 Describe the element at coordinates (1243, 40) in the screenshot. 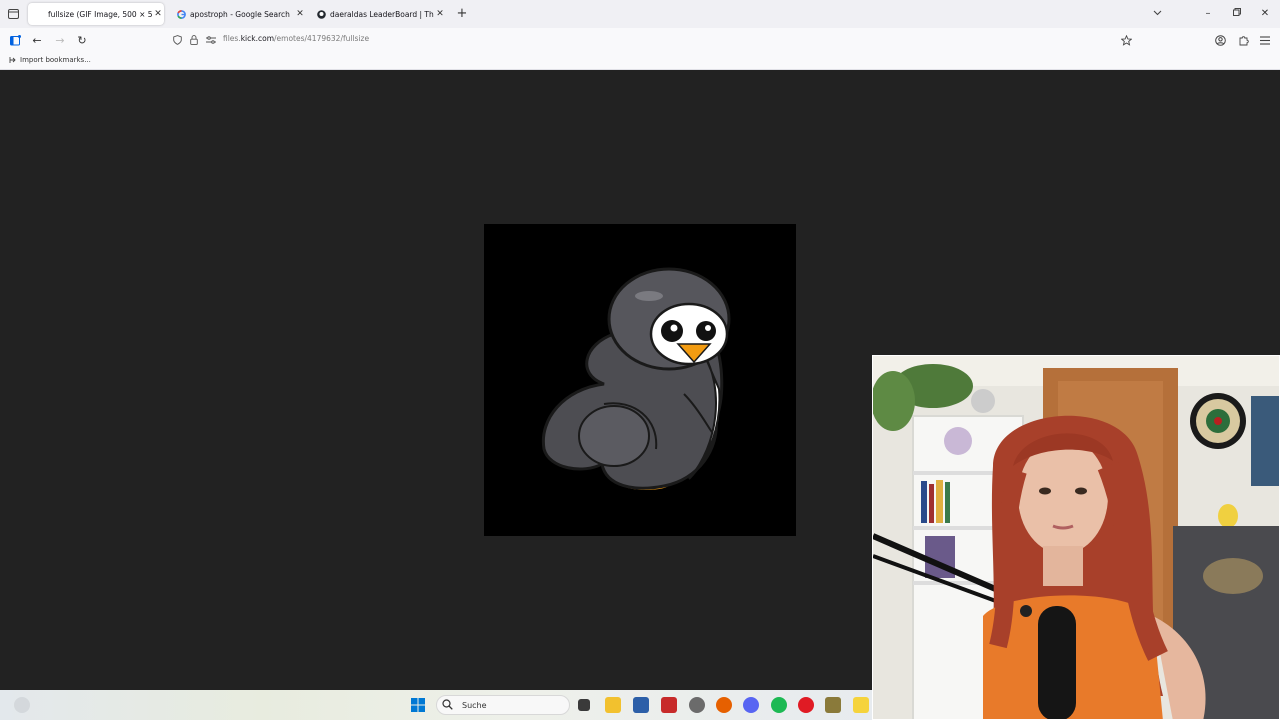

I see `extensions-icon` at that location.